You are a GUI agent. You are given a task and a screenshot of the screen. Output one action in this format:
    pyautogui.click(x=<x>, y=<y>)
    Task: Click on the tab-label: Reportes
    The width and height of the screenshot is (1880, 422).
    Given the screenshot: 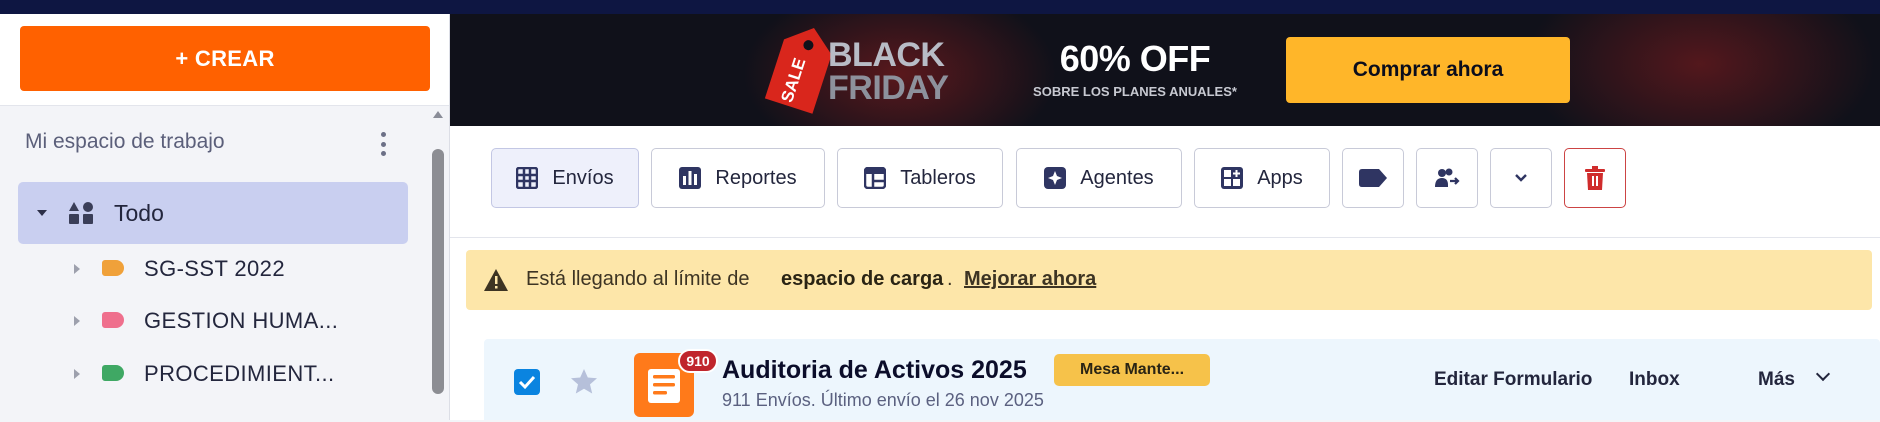 What is the action you would take?
    pyautogui.click(x=756, y=177)
    